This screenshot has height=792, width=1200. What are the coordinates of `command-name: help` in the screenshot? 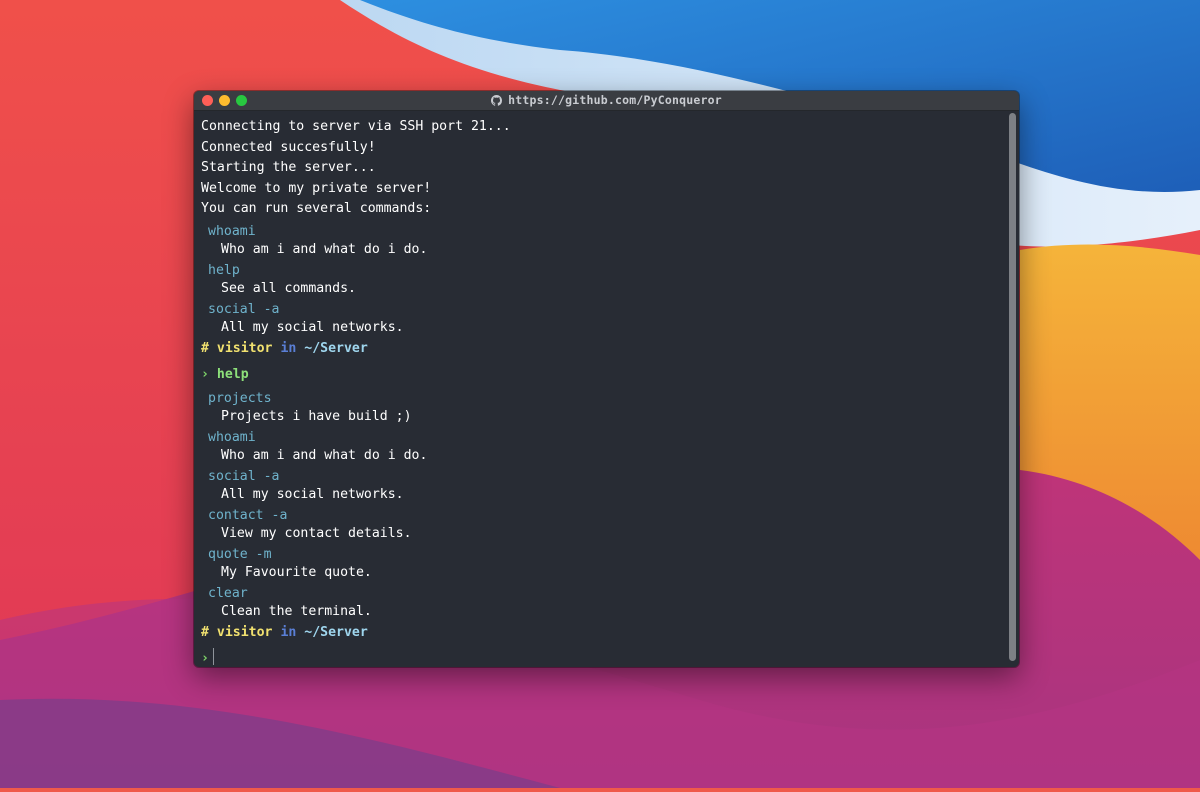 It's located at (224, 270).